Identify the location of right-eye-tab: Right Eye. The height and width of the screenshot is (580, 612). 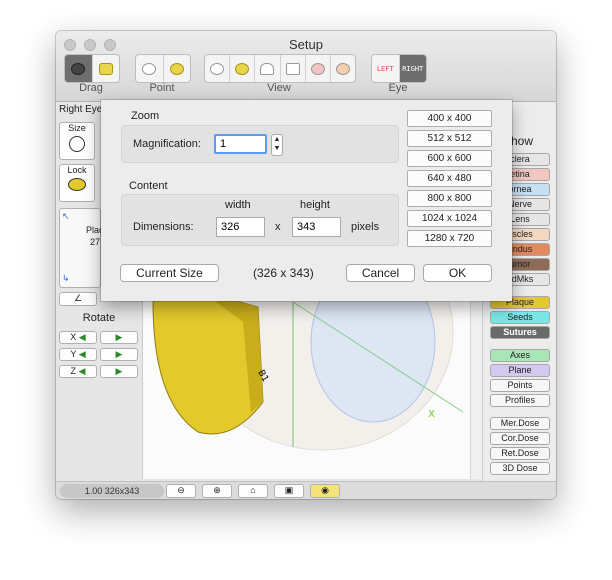
(80, 109).